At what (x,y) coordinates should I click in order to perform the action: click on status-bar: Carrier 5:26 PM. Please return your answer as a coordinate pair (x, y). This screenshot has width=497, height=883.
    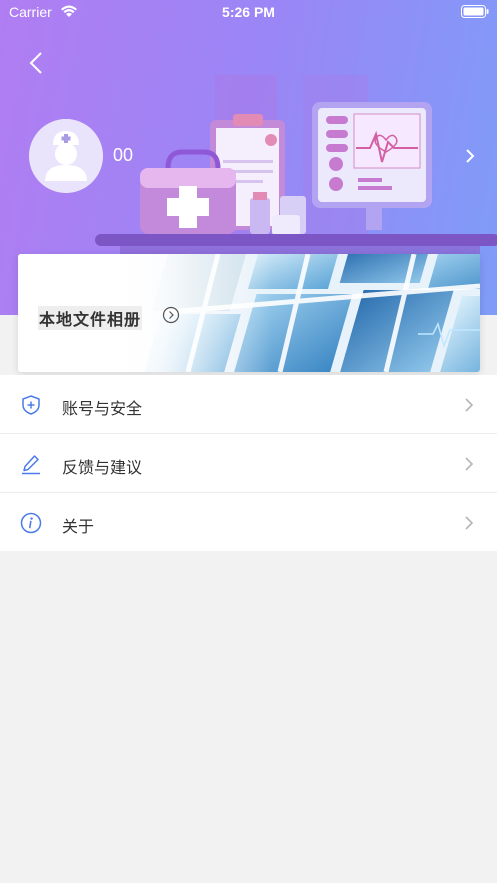
    Looking at the image, I should click on (248, 13).